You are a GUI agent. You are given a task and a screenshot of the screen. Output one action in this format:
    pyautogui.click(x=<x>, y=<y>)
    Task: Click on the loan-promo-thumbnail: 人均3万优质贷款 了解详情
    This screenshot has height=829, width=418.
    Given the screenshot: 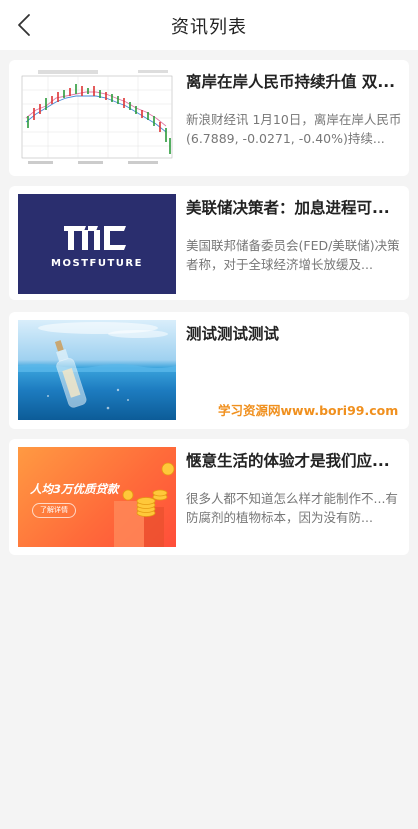 What is the action you would take?
    pyautogui.click(x=97, y=497)
    